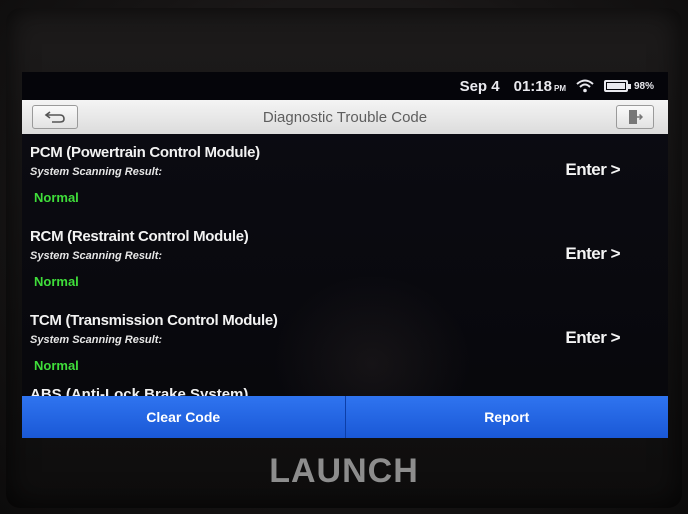 The width and height of the screenshot is (688, 514). I want to click on report-button: Report, so click(506, 417).